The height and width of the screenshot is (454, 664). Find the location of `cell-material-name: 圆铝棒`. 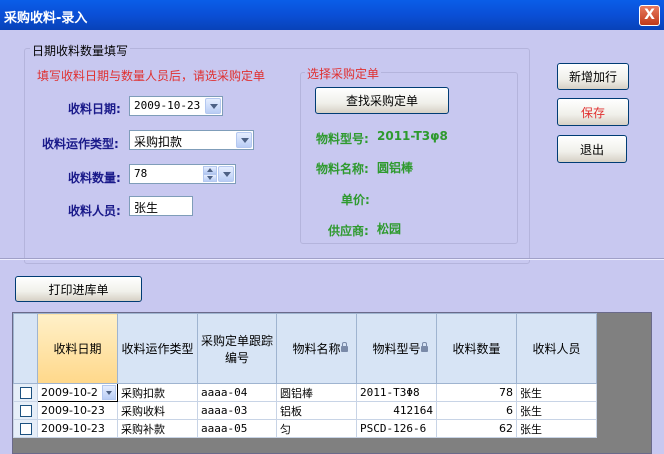

cell-material-name: 圆铝棒 is located at coordinates (316, 392).